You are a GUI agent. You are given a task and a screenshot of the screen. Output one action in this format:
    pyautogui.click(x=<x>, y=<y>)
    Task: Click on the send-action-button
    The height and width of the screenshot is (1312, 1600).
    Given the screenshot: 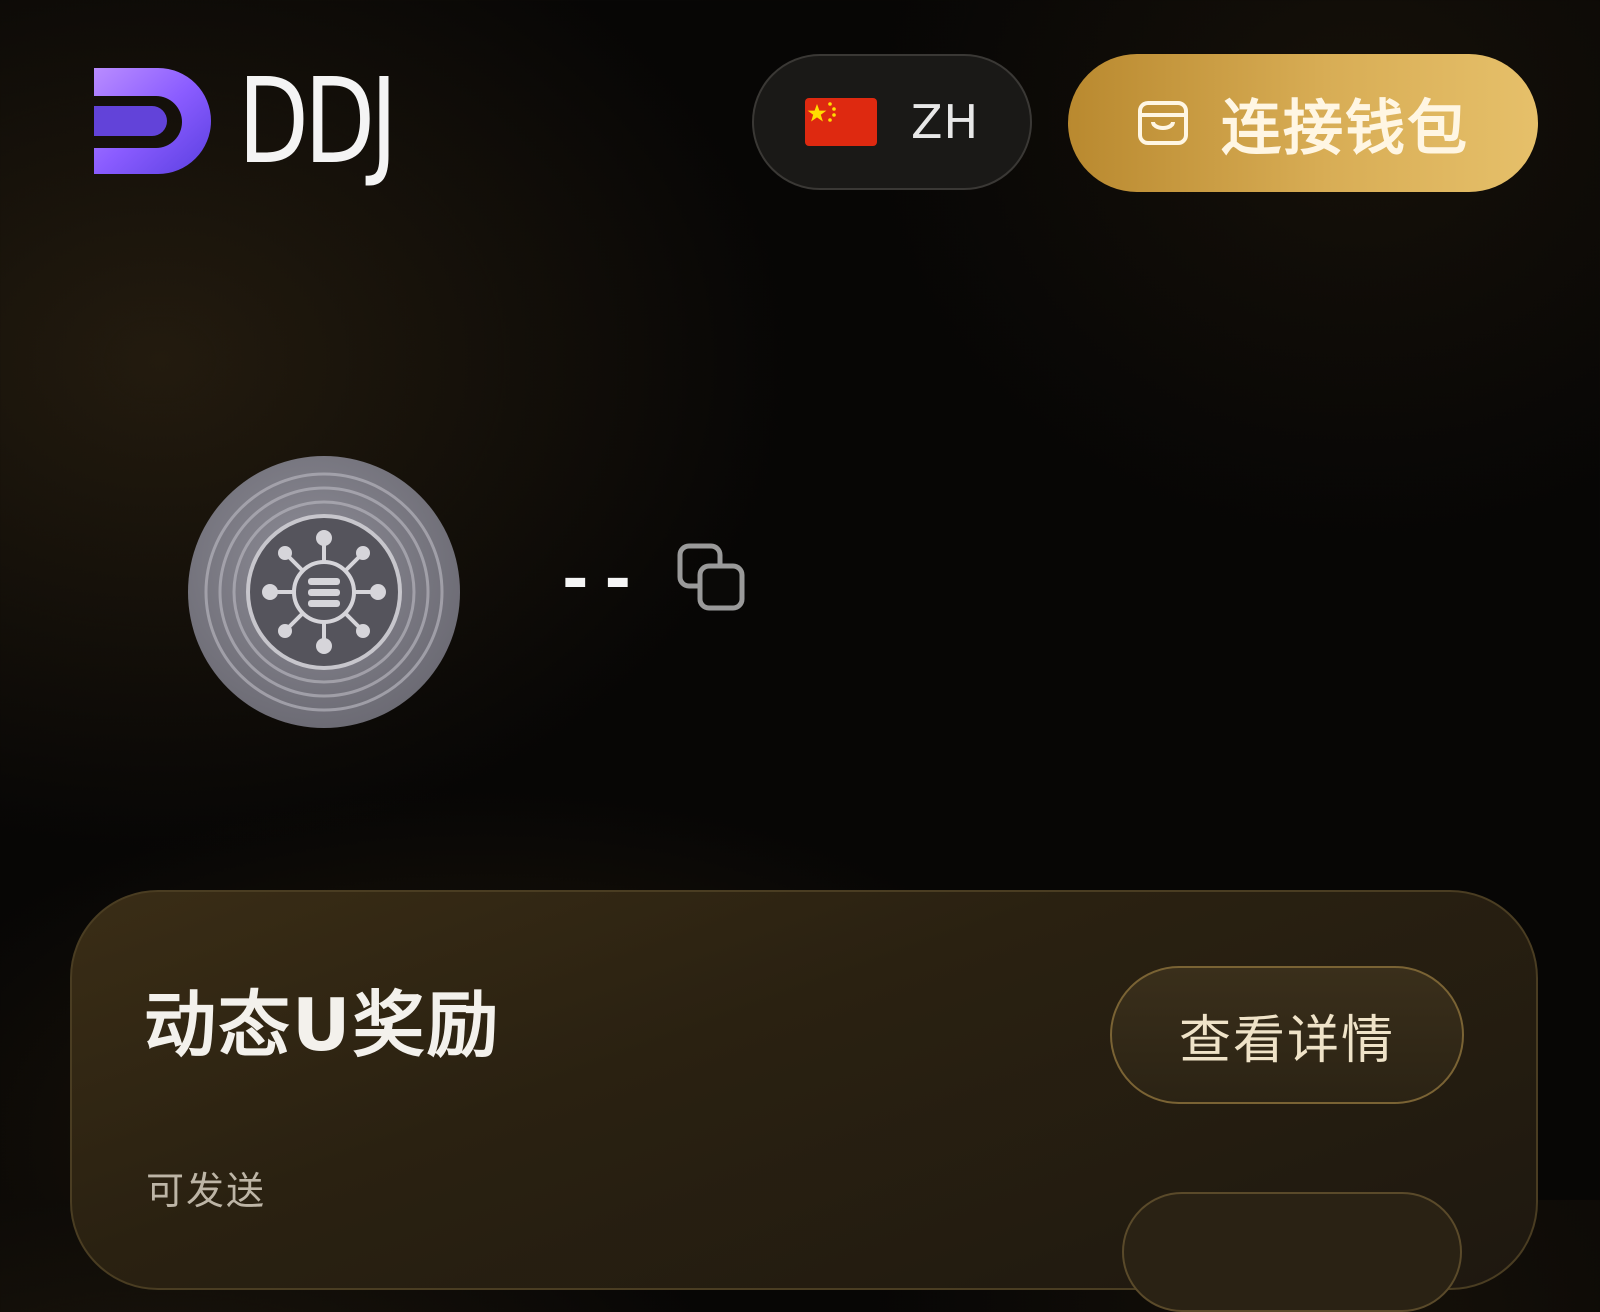 What is the action you would take?
    pyautogui.click(x=1292, y=1252)
    